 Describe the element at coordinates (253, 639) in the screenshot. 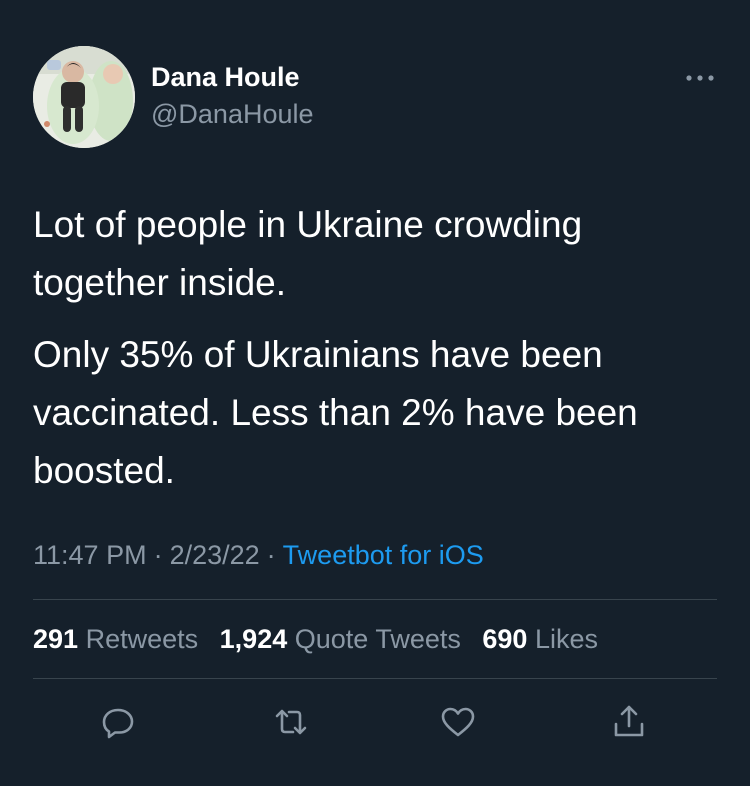

I see `quote-tweets-count: 1,924` at that location.